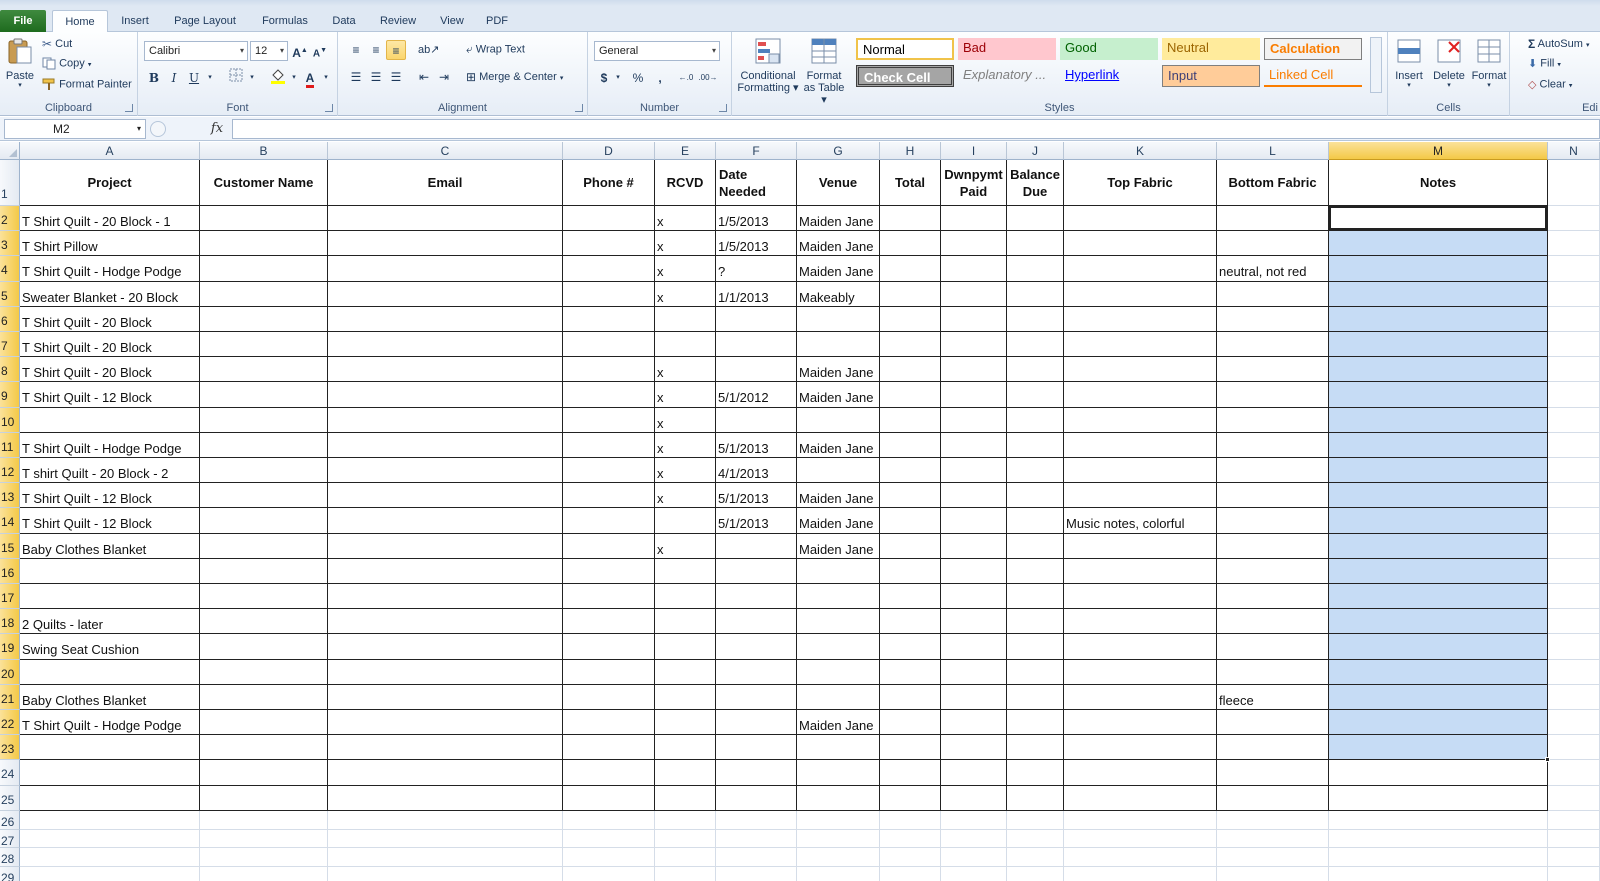 Image resolution: width=1600 pixels, height=881 pixels. What do you see at coordinates (659, 470) in the screenshot?
I see `cell-e12: x` at bounding box center [659, 470].